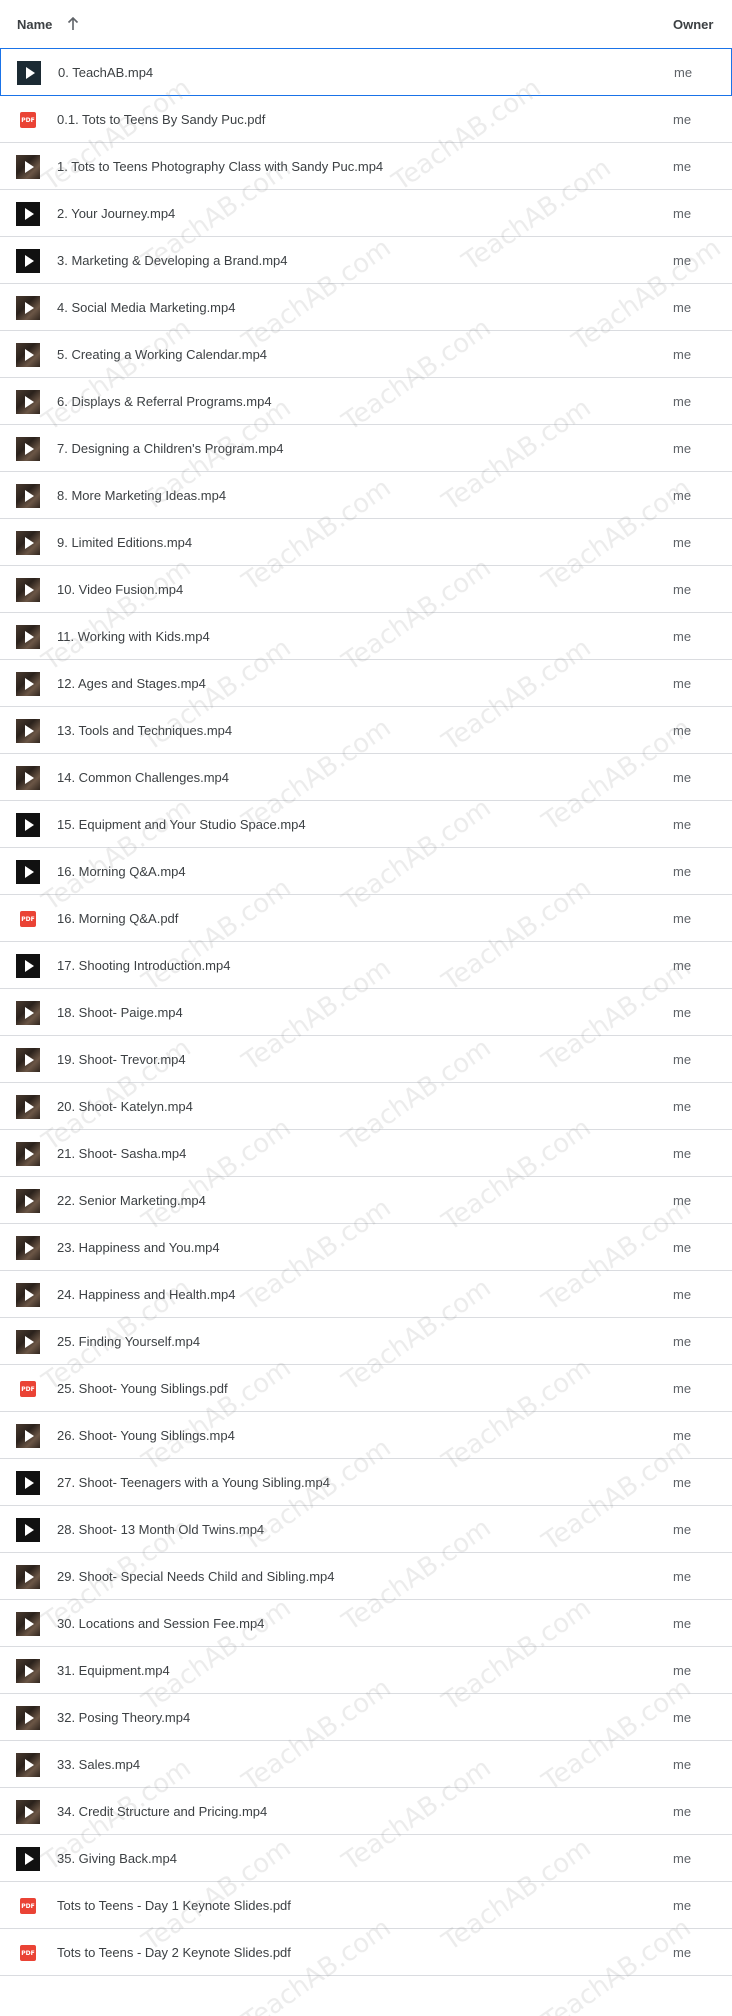 The height and width of the screenshot is (2016, 732). What do you see at coordinates (366, 1106) in the screenshot?
I see `file-row: 20. Shoot- Katelyn.mp4 me` at bounding box center [366, 1106].